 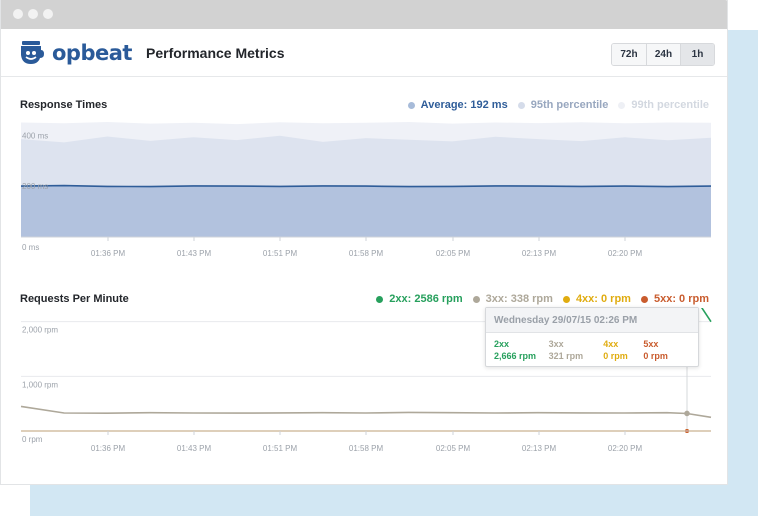 I want to click on legend-5xx: 5xx: 0 rpm, so click(x=674, y=299).